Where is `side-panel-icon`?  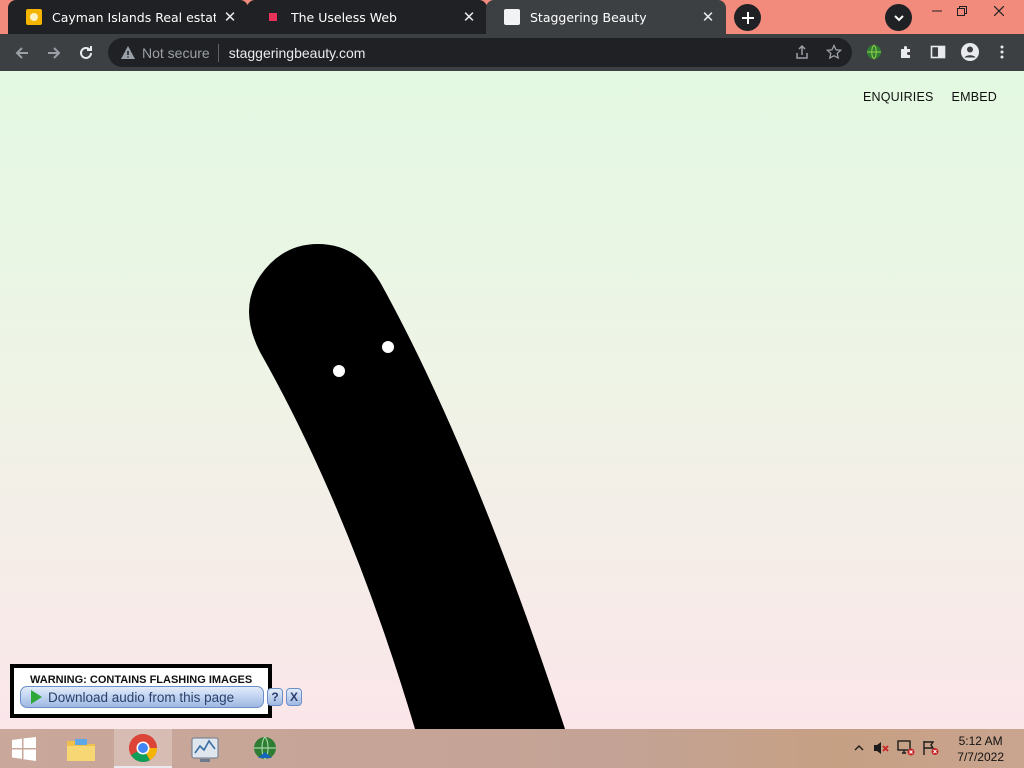
side-panel-icon is located at coordinates (938, 52).